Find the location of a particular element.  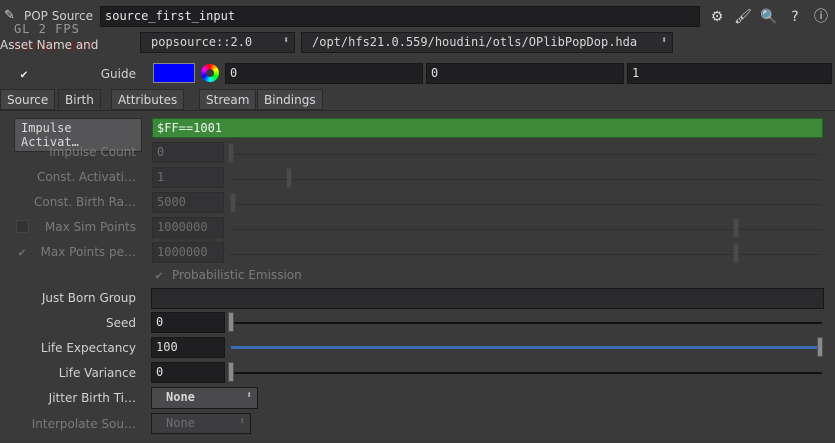

impulse-count-label: Impulse Count is located at coordinates (92, 152).